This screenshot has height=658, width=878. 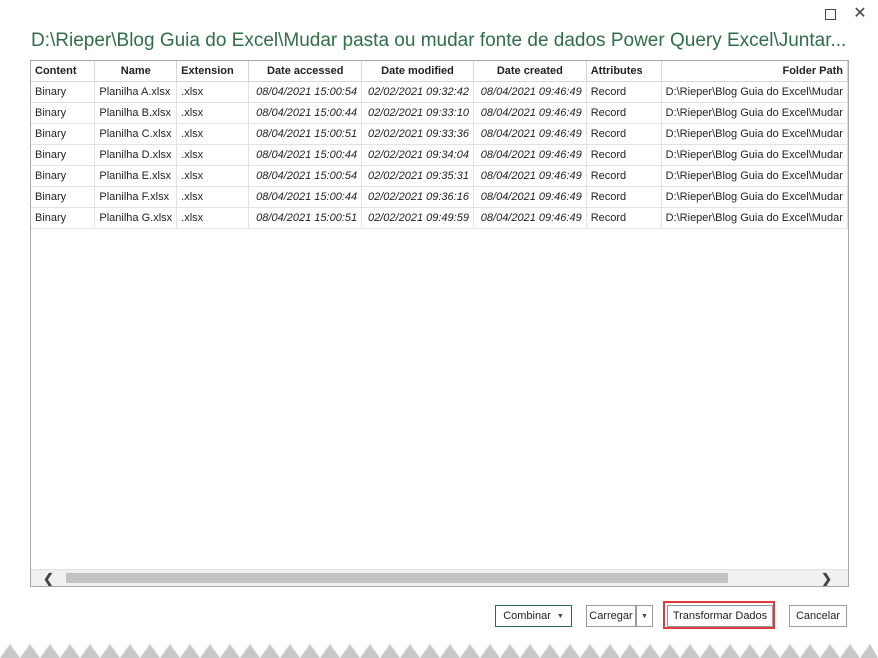 What do you see at coordinates (213, 71) in the screenshot?
I see `column-header: Extension` at bounding box center [213, 71].